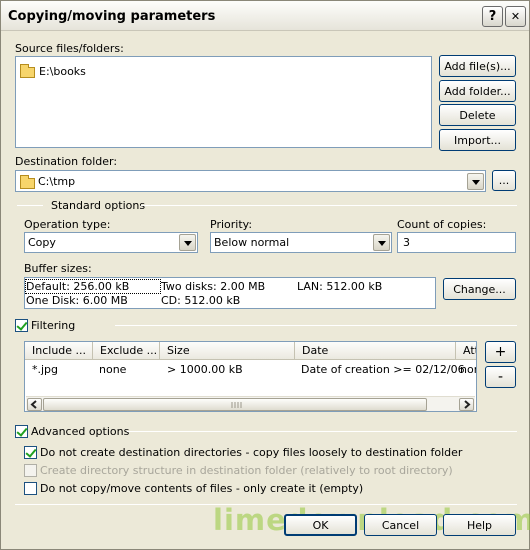 The width and height of the screenshot is (530, 550). I want to click on help-button: Help, so click(479, 525).